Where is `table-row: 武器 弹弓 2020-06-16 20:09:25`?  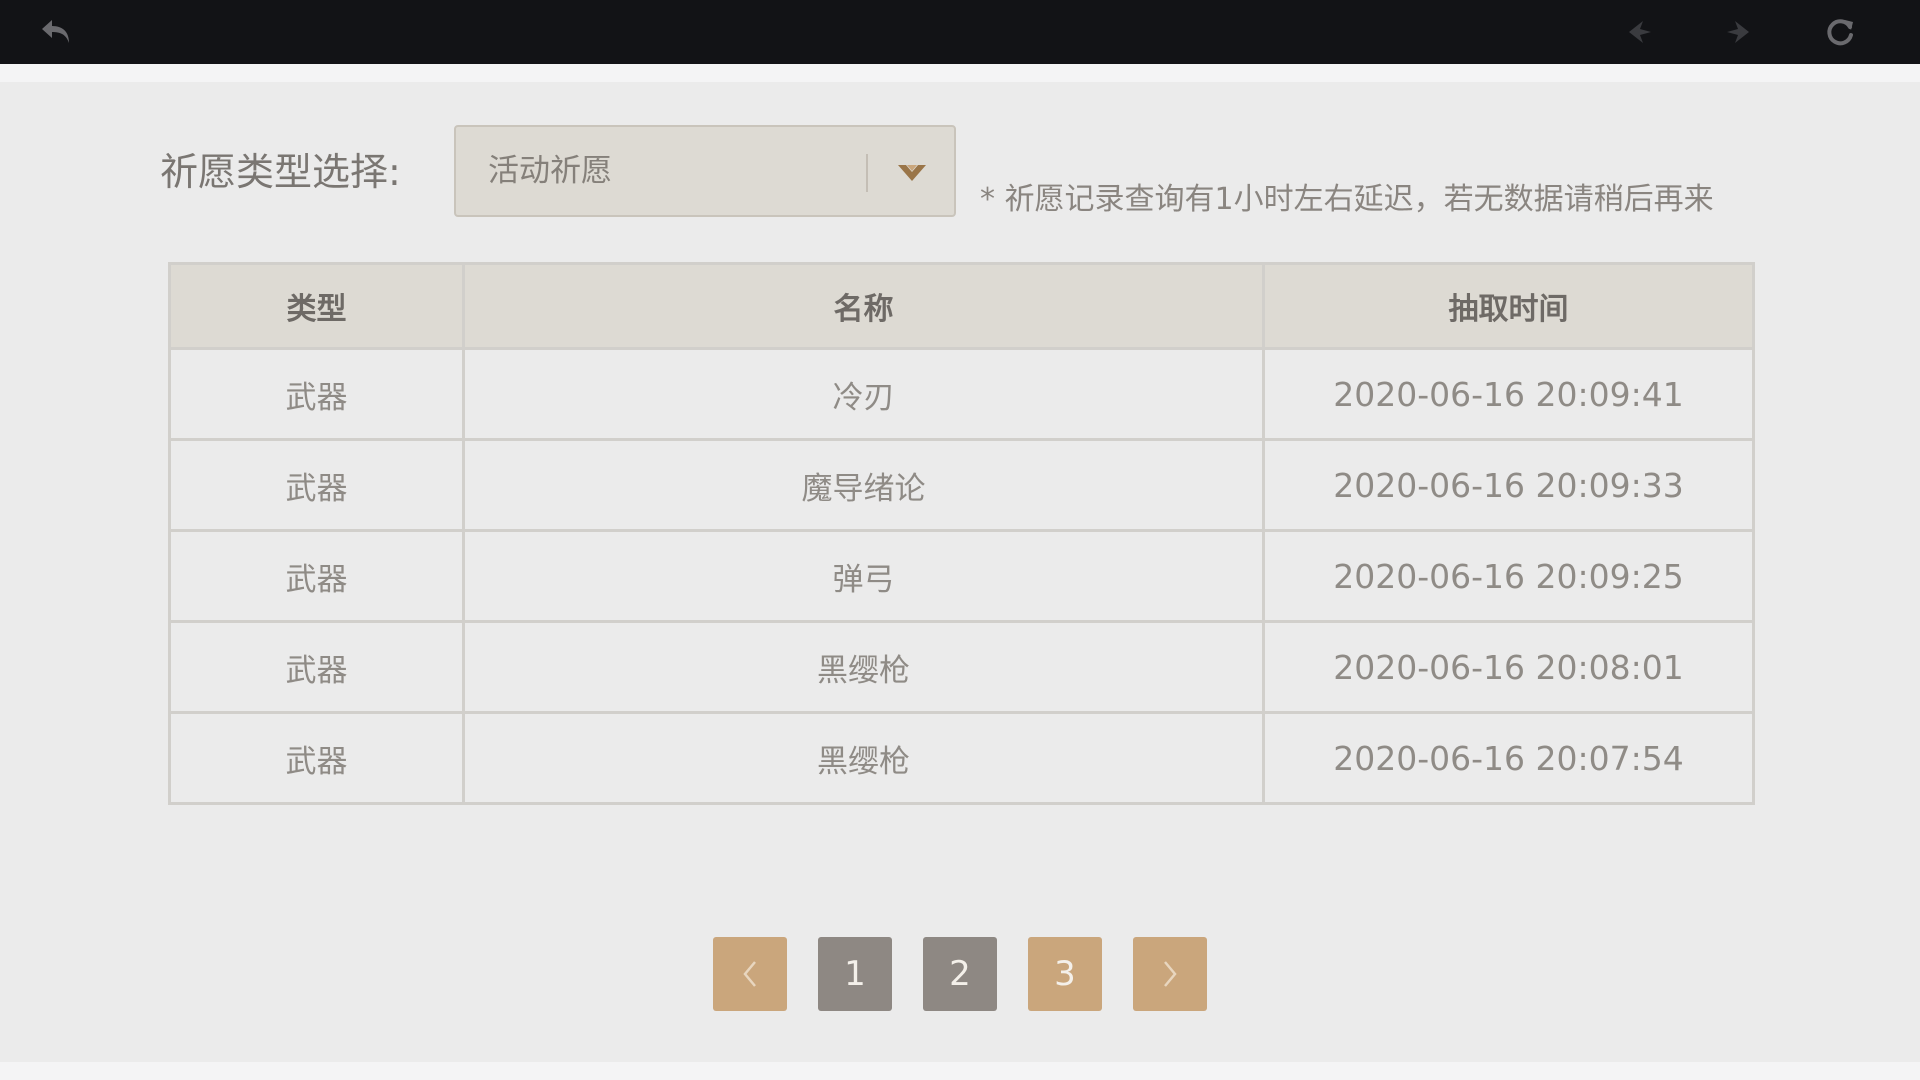
table-row: 武器 弹弓 2020-06-16 20:09:25 is located at coordinates (961, 576).